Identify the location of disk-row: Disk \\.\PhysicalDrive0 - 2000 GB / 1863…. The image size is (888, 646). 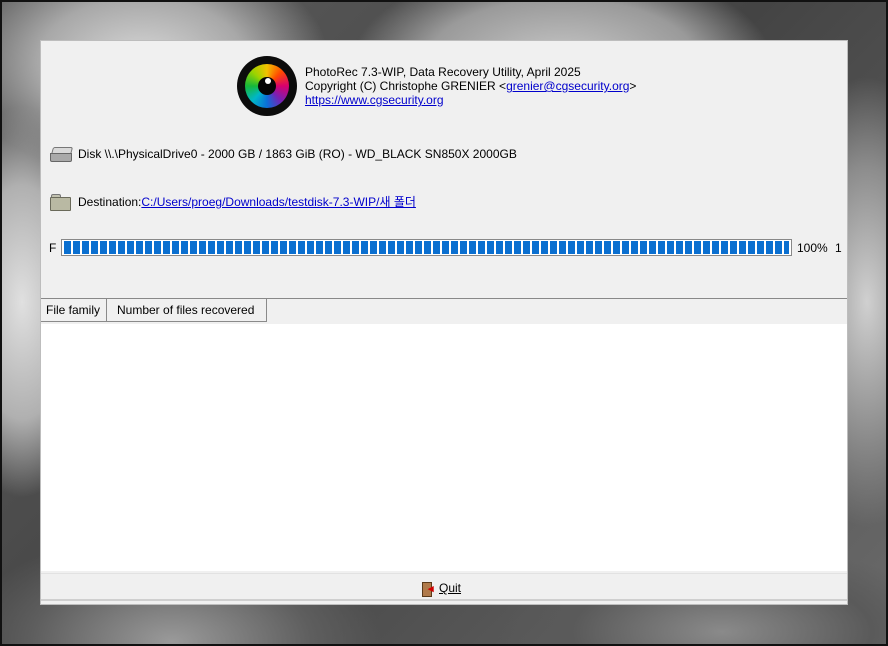
(283, 154).